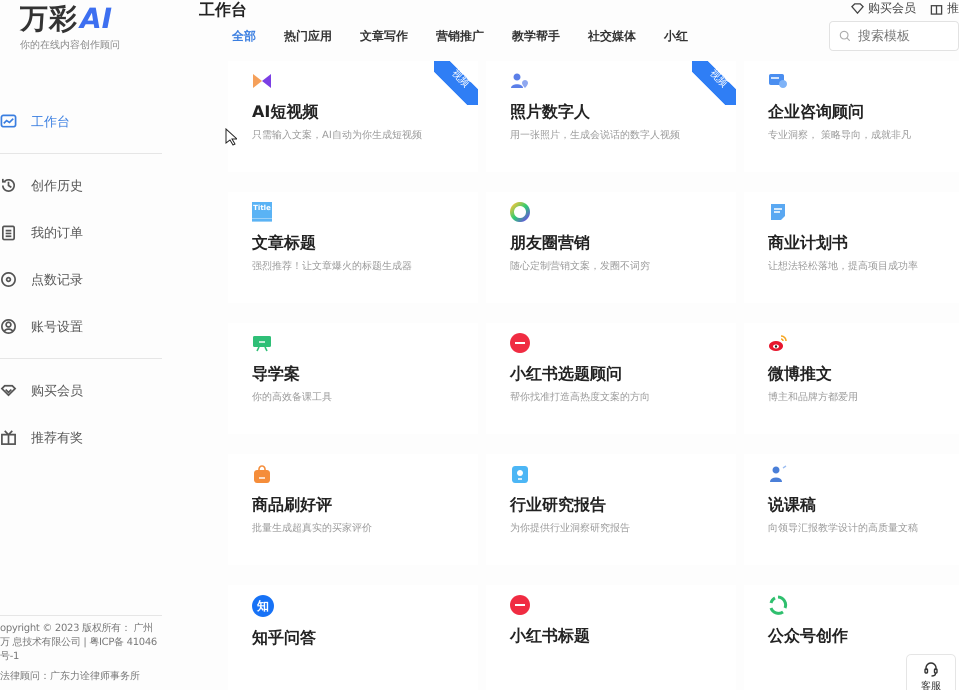  What do you see at coordinates (8, 232) in the screenshot?
I see `clipboard-icon` at bounding box center [8, 232].